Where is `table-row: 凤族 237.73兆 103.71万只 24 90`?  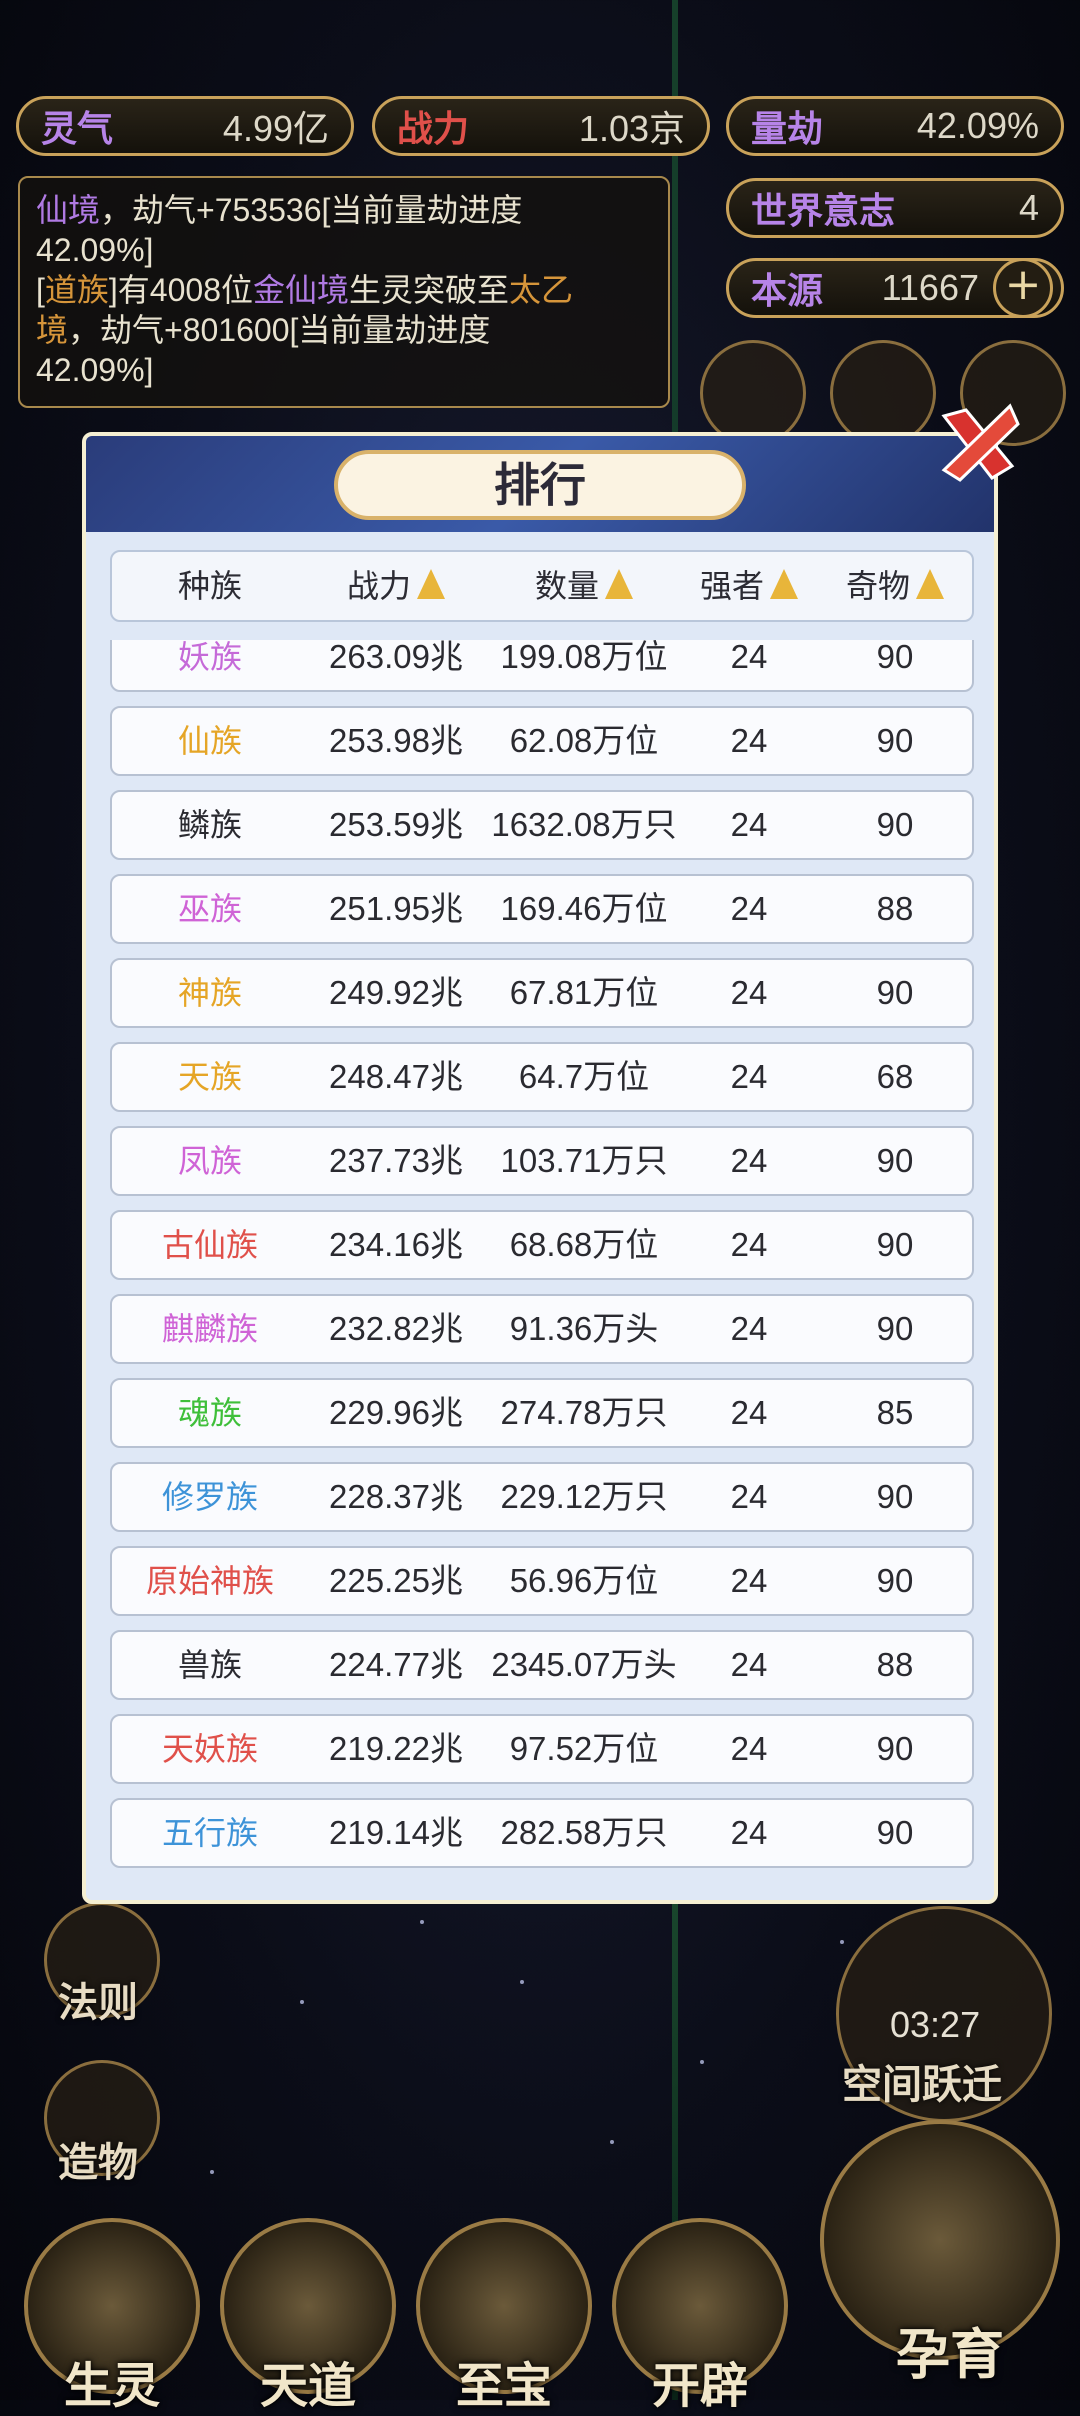
table-row: 凤族 237.73兆 103.71万只 24 90 is located at coordinates (542, 1161).